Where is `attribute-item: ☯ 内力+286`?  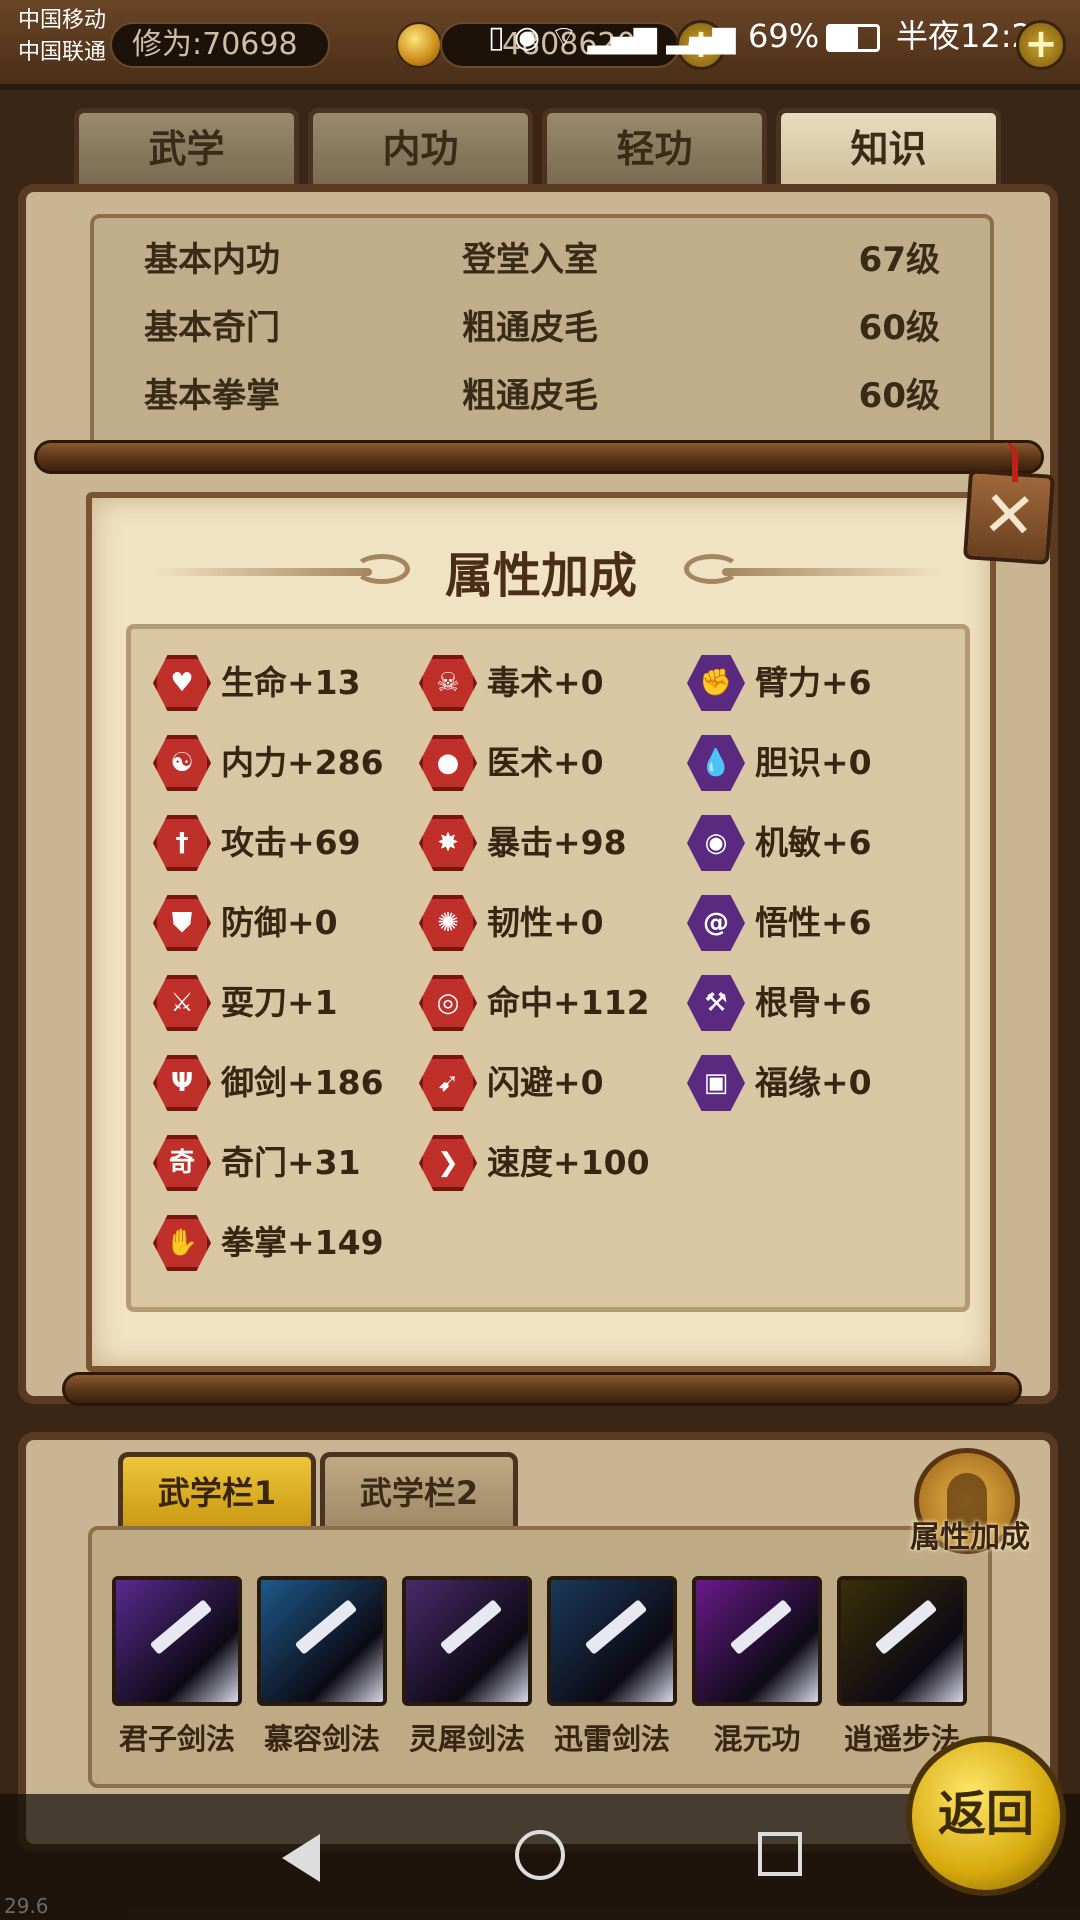
attribute-item: ☯ 内力+286 is located at coordinates (268, 763).